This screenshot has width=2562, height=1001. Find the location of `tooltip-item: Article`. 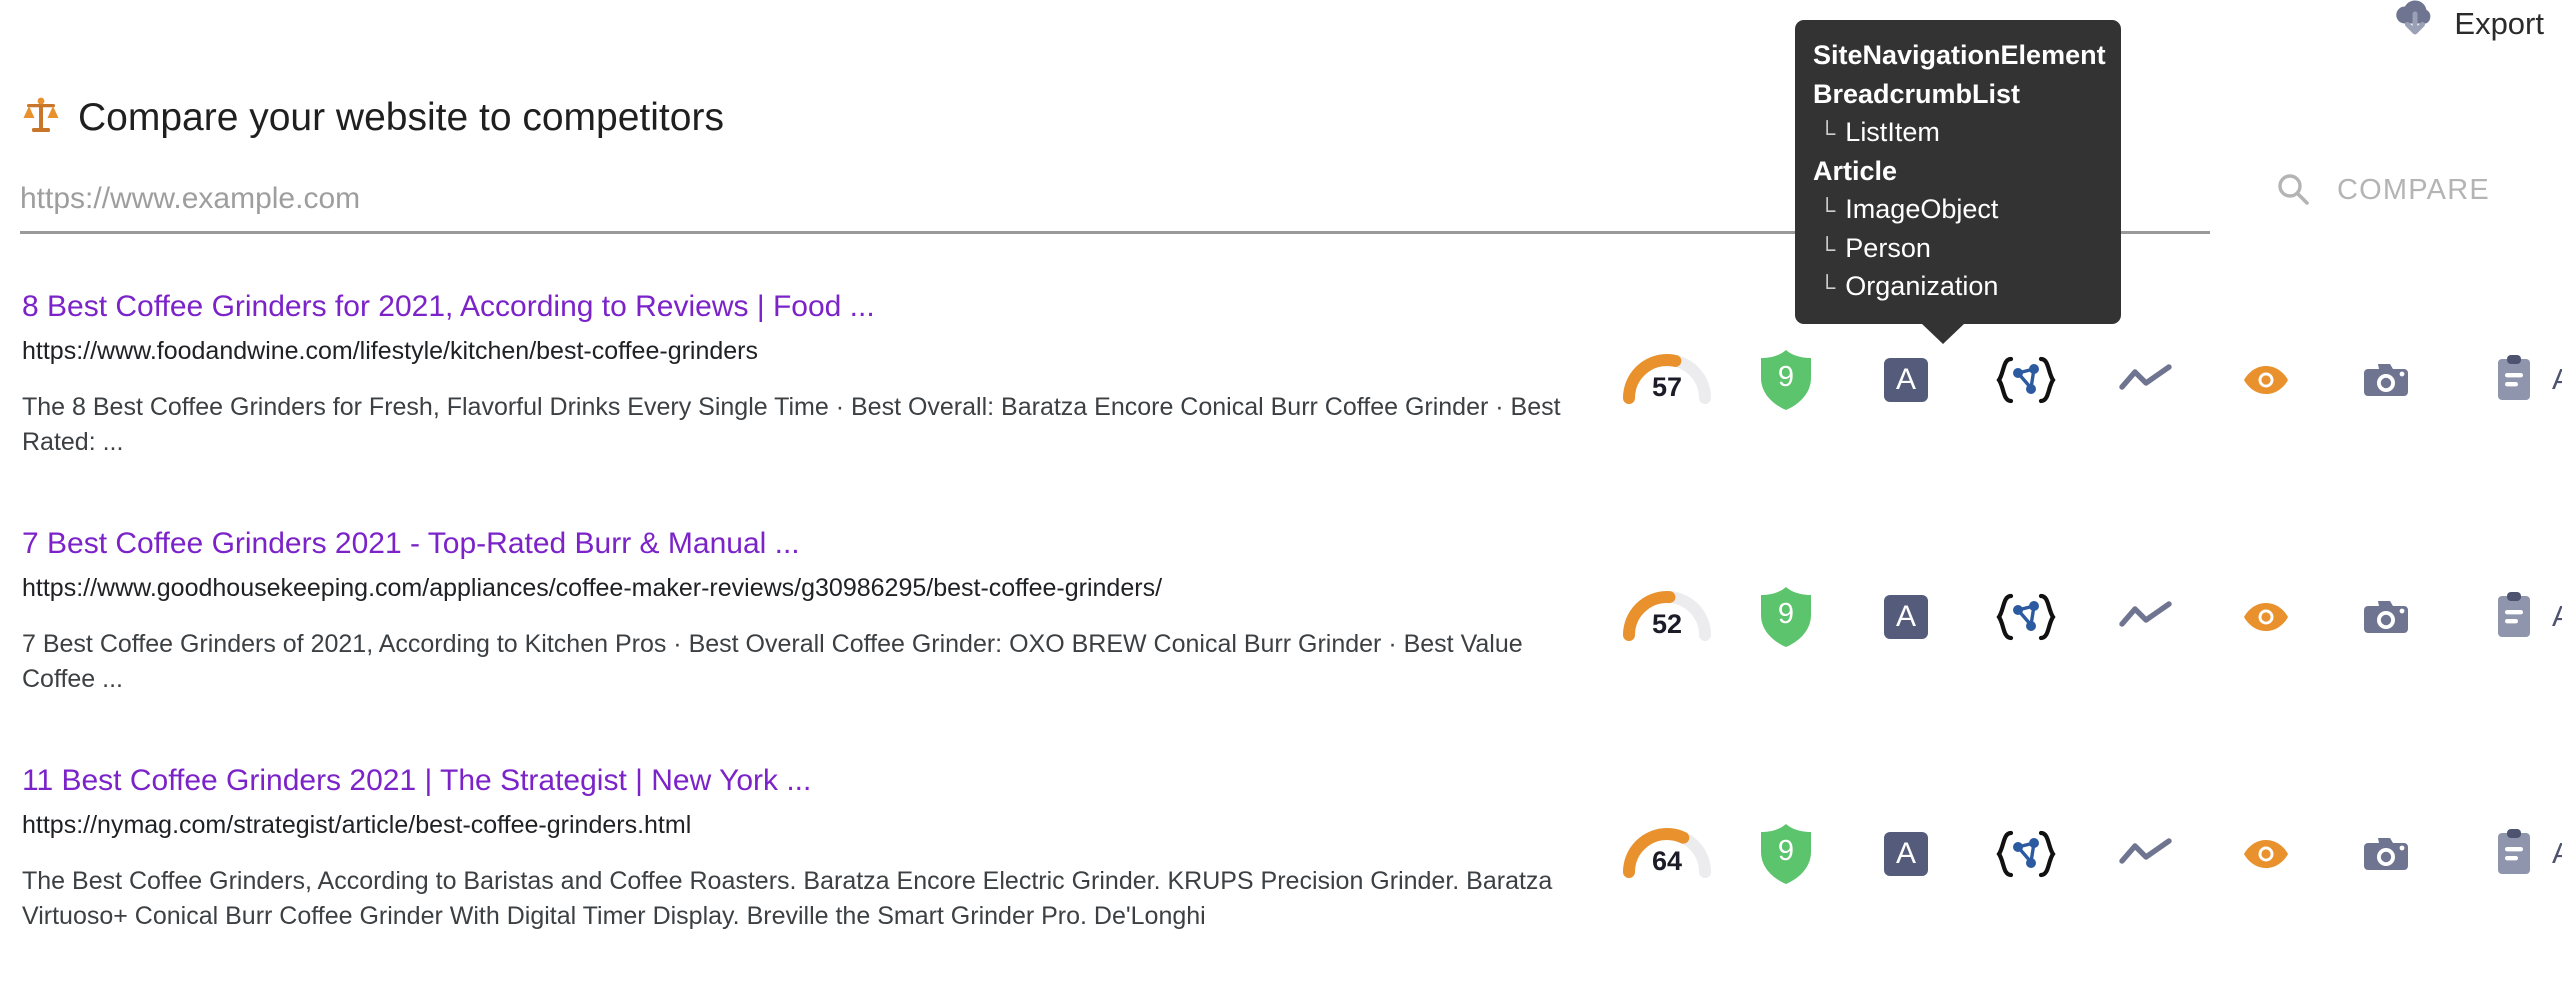

tooltip-item: Article is located at coordinates (1958, 171).